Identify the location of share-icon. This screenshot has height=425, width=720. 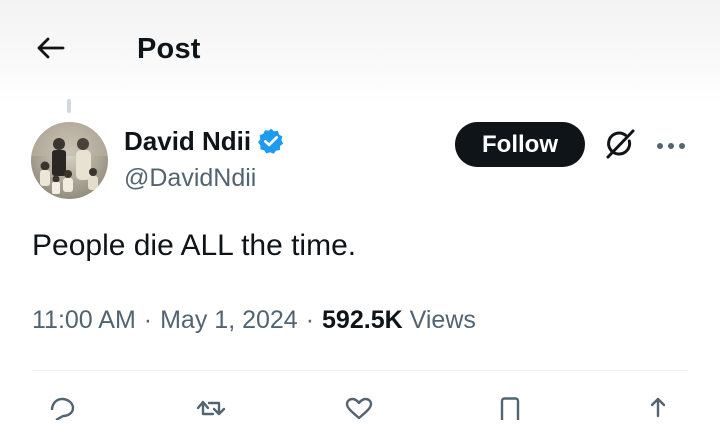
(658, 410).